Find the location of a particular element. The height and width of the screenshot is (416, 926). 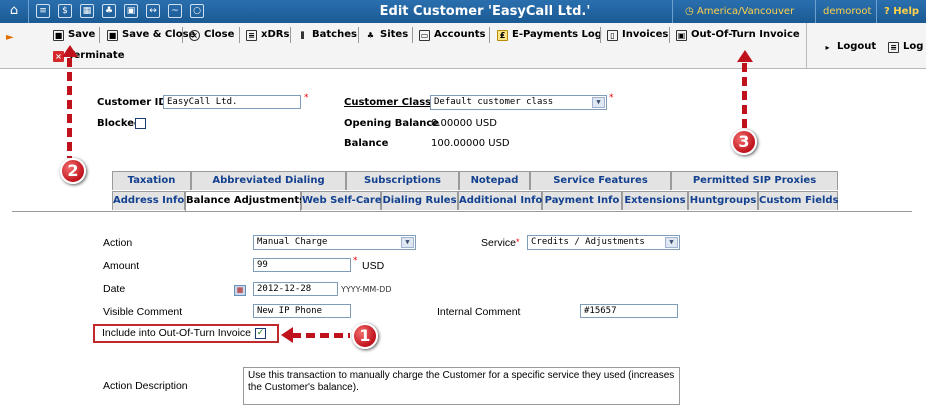

epayments-log-button: ₤ E-Payments Log is located at coordinates (549, 35).